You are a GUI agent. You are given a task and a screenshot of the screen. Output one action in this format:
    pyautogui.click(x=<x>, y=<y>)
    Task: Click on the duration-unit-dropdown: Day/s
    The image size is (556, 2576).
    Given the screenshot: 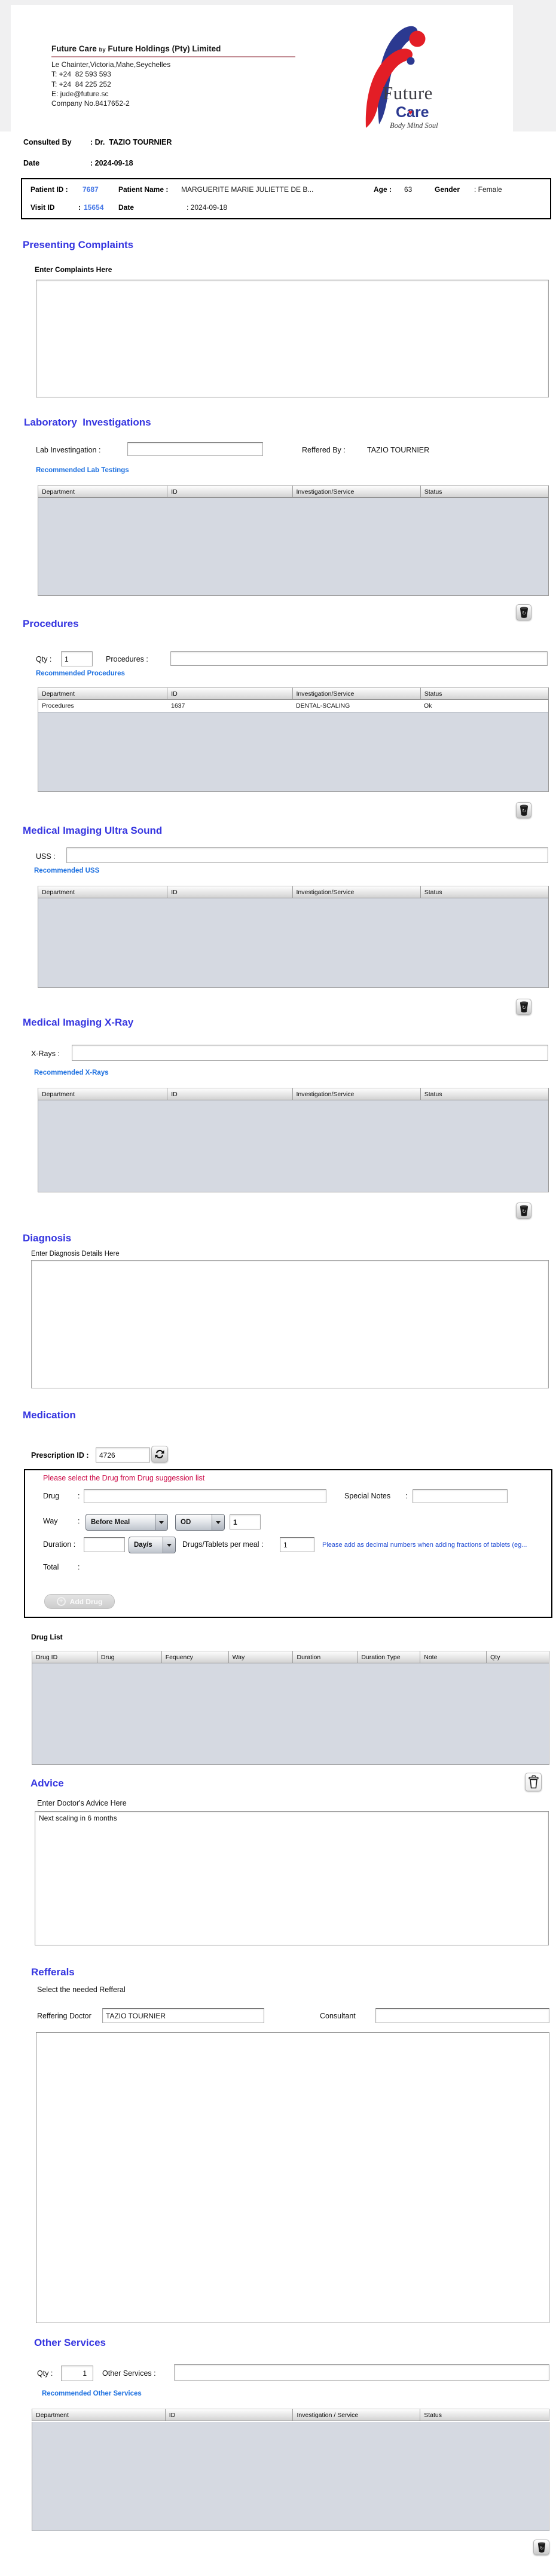 What is the action you would take?
    pyautogui.click(x=152, y=1545)
    